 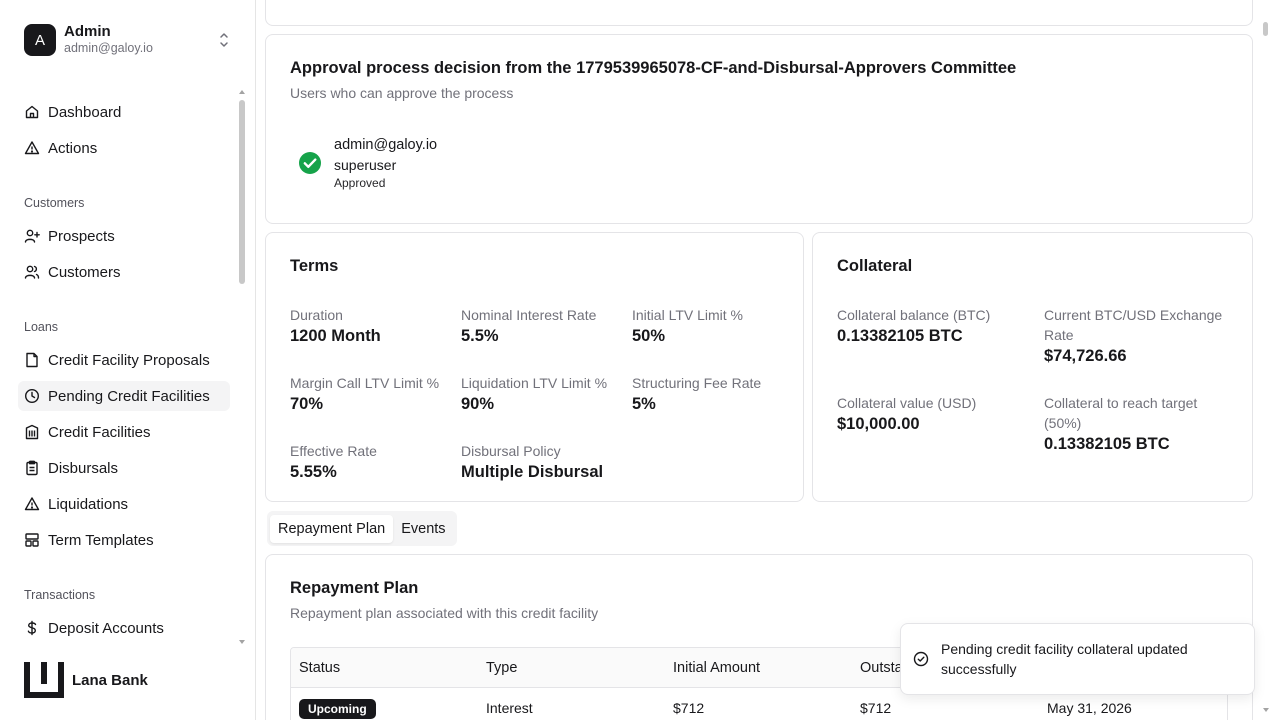 I want to click on clock-icon, so click(x=32, y=396).